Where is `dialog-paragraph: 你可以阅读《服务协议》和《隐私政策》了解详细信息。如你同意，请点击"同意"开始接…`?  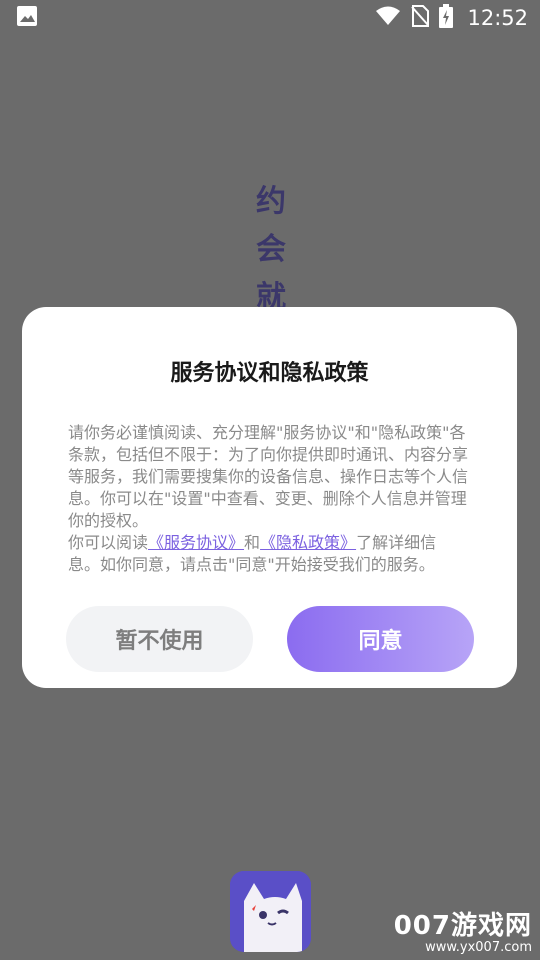
dialog-paragraph: 你可以阅读《服务协议》和《隐私政策》了解详细信息。如你同意，请点击"同意"开始接… is located at coordinates (268, 554).